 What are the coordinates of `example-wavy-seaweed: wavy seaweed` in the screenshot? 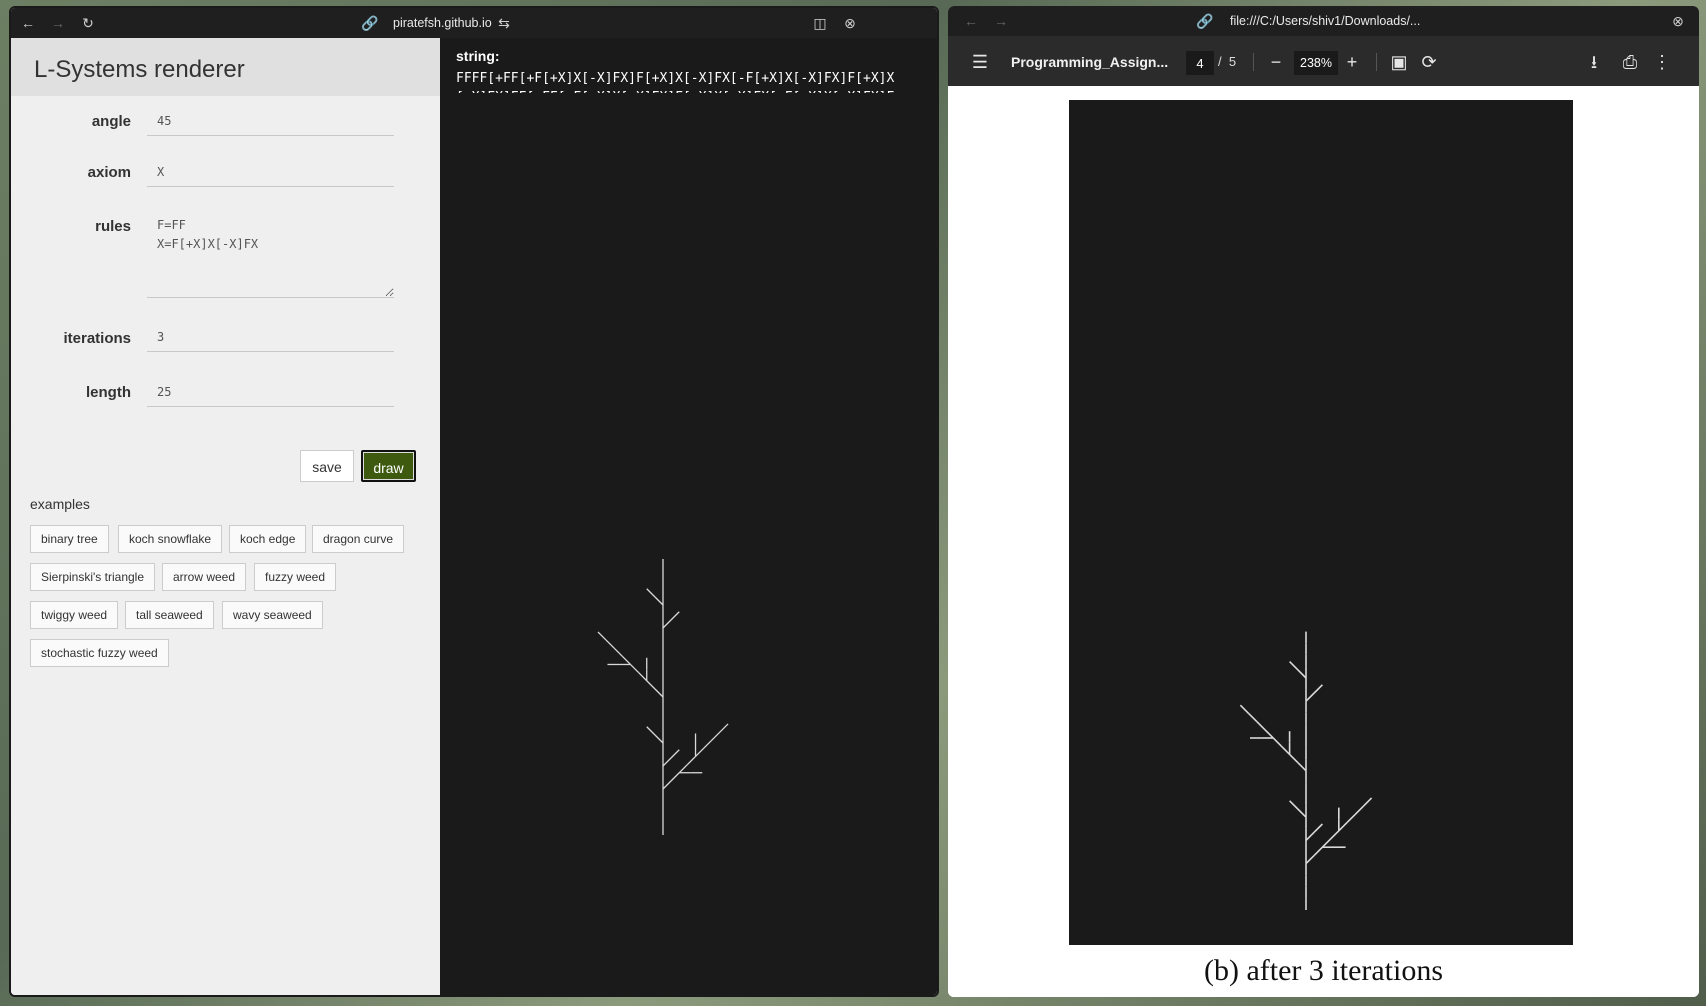 It's located at (272, 615).